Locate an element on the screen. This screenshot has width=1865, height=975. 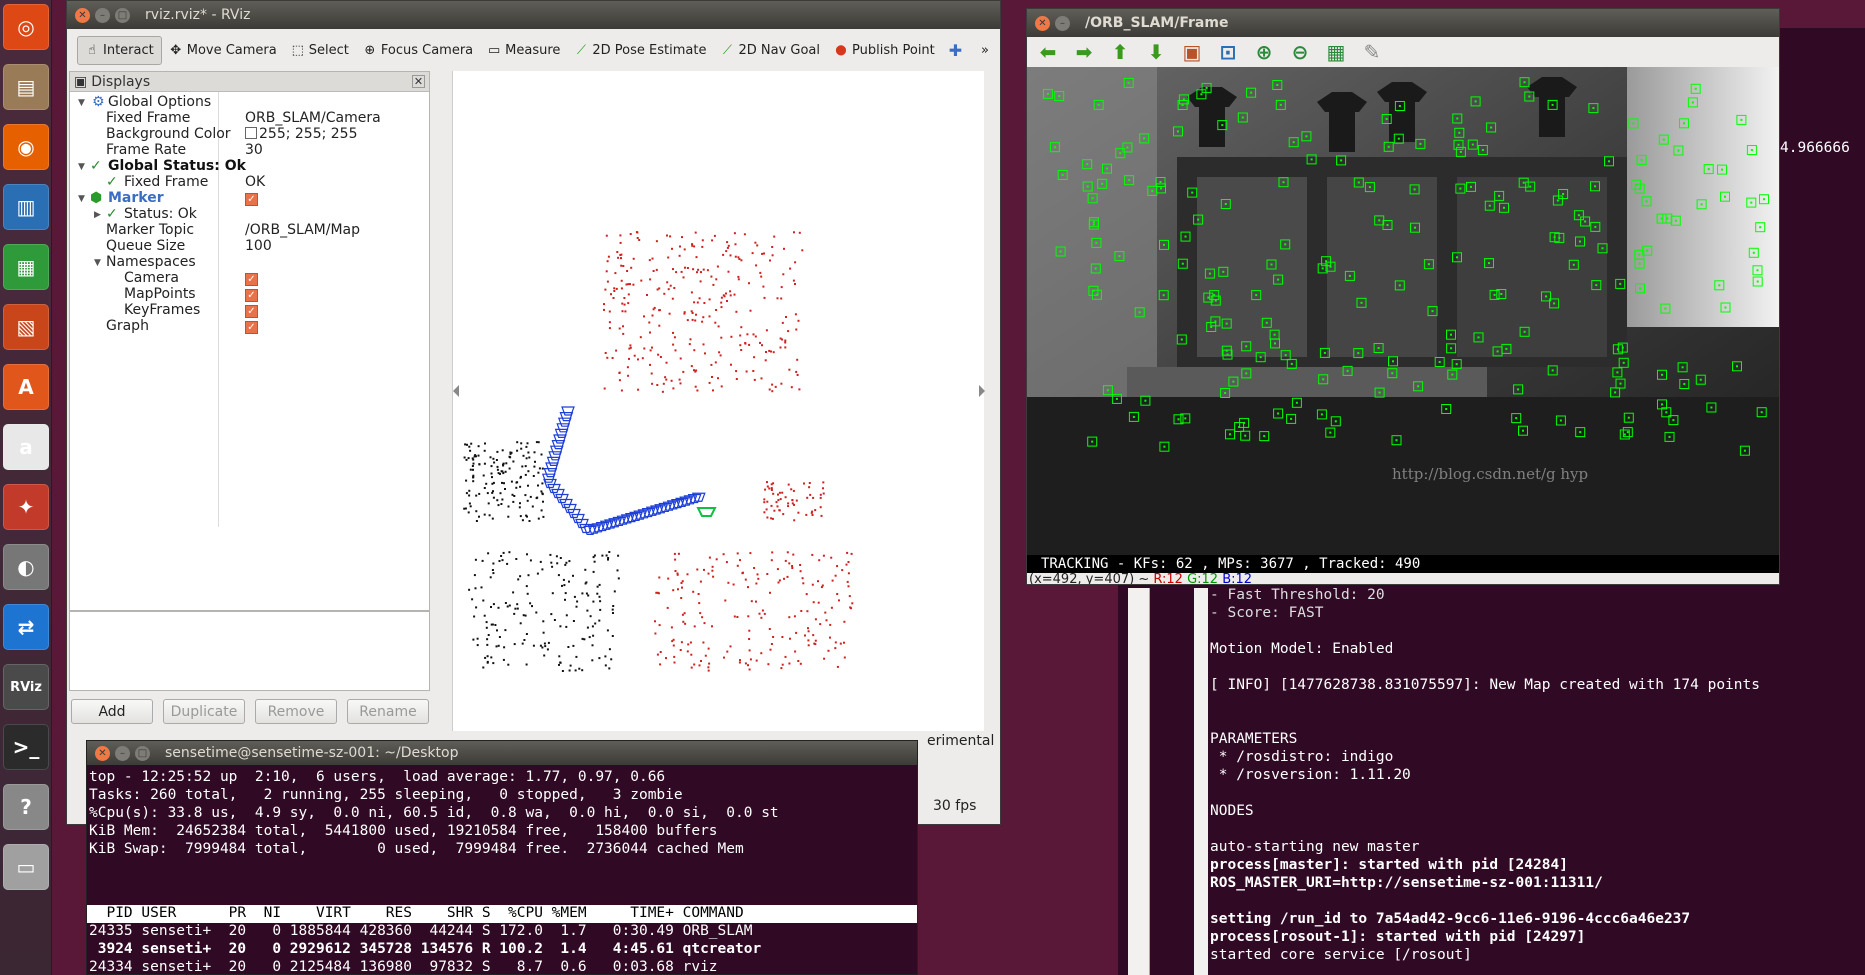
tool-2d-pose-estimate: ⟋ 2D Pose Estimate is located at coordinates (640, 50).